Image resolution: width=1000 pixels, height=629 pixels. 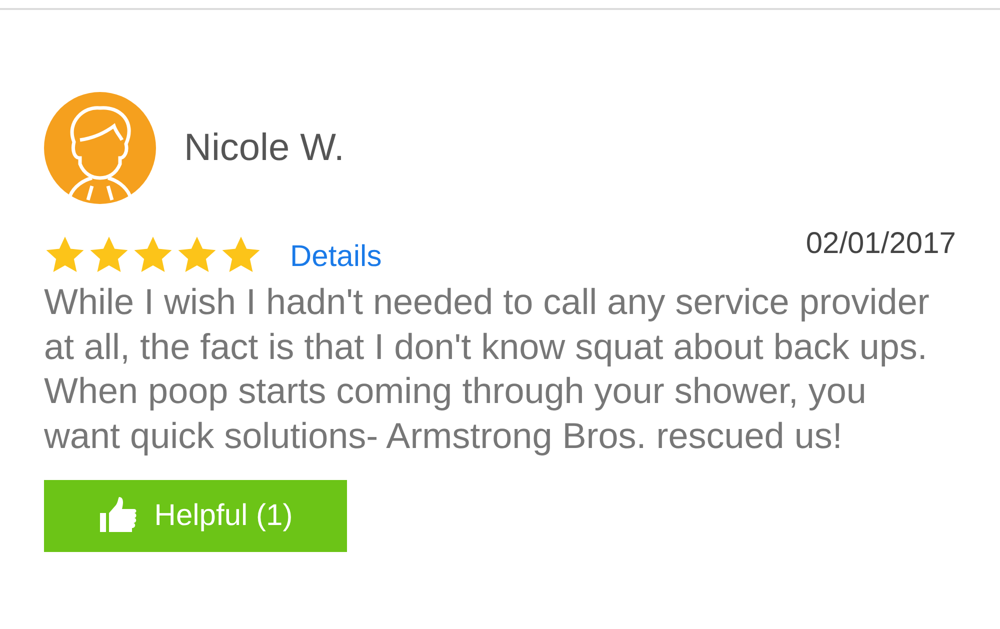 I want to click on avatar-icon, so click(x=100, y=148).